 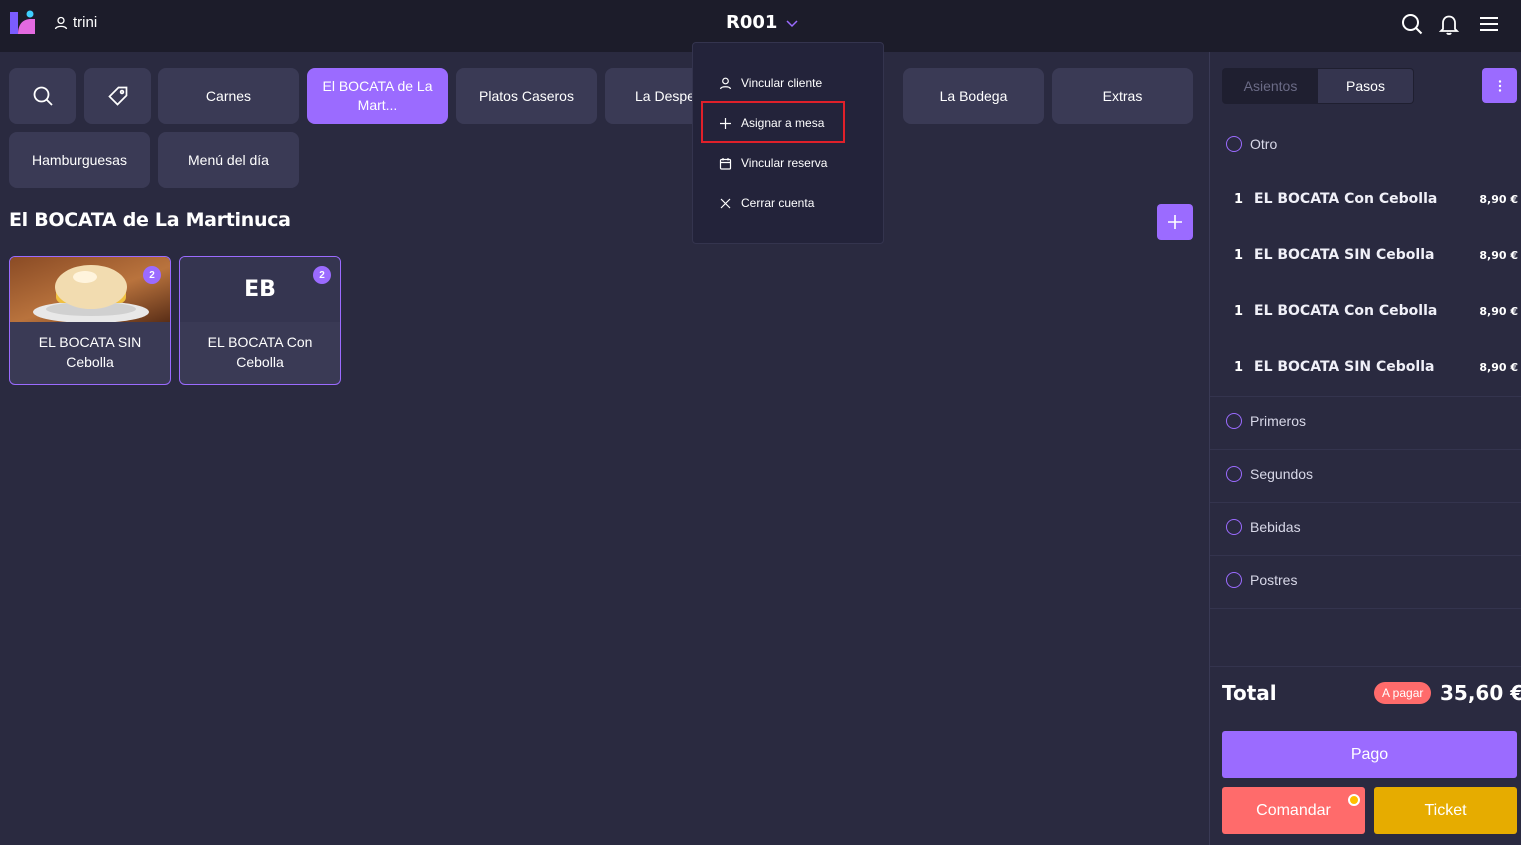 I want to click on pending-indicator, so click(x=1354, y=800).